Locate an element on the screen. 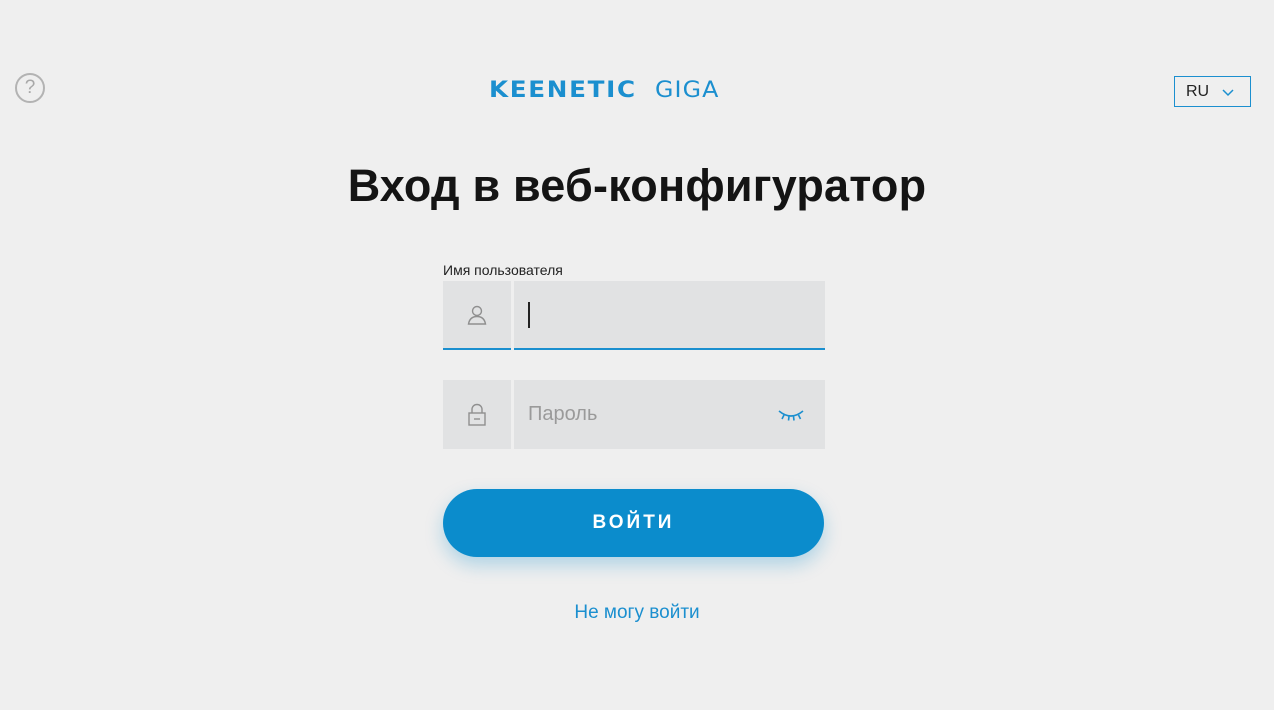 Image resolution: width=1274 pixels, height=710 pixels. logo: KEENETIC GIGA is located at coordinates (603, 90).